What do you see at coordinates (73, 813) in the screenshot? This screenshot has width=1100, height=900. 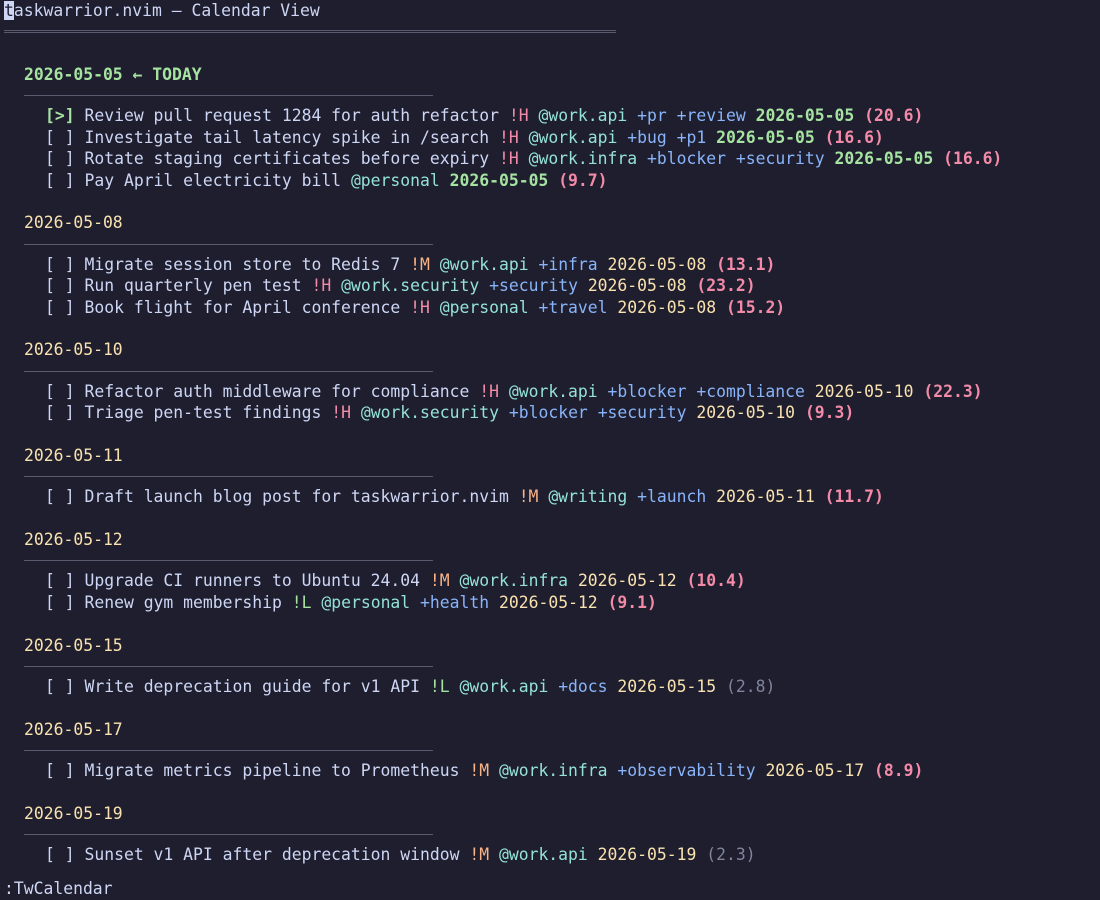 I see `date-header: 2026-05-19` at bounding box center [73, 813].